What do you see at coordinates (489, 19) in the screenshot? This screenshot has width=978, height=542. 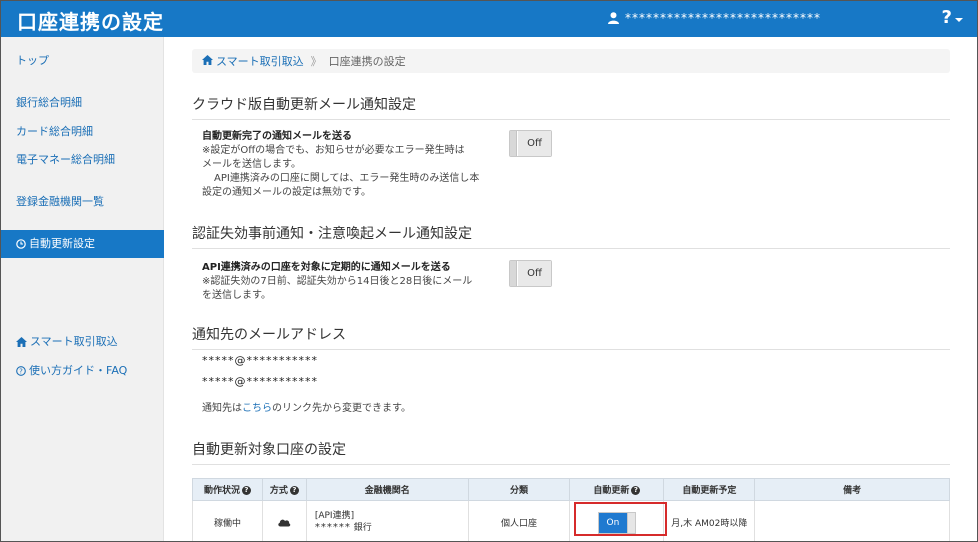 I see `top-bar: 口座連携の設定 **************************** ?` at bounding box center [489, 19].